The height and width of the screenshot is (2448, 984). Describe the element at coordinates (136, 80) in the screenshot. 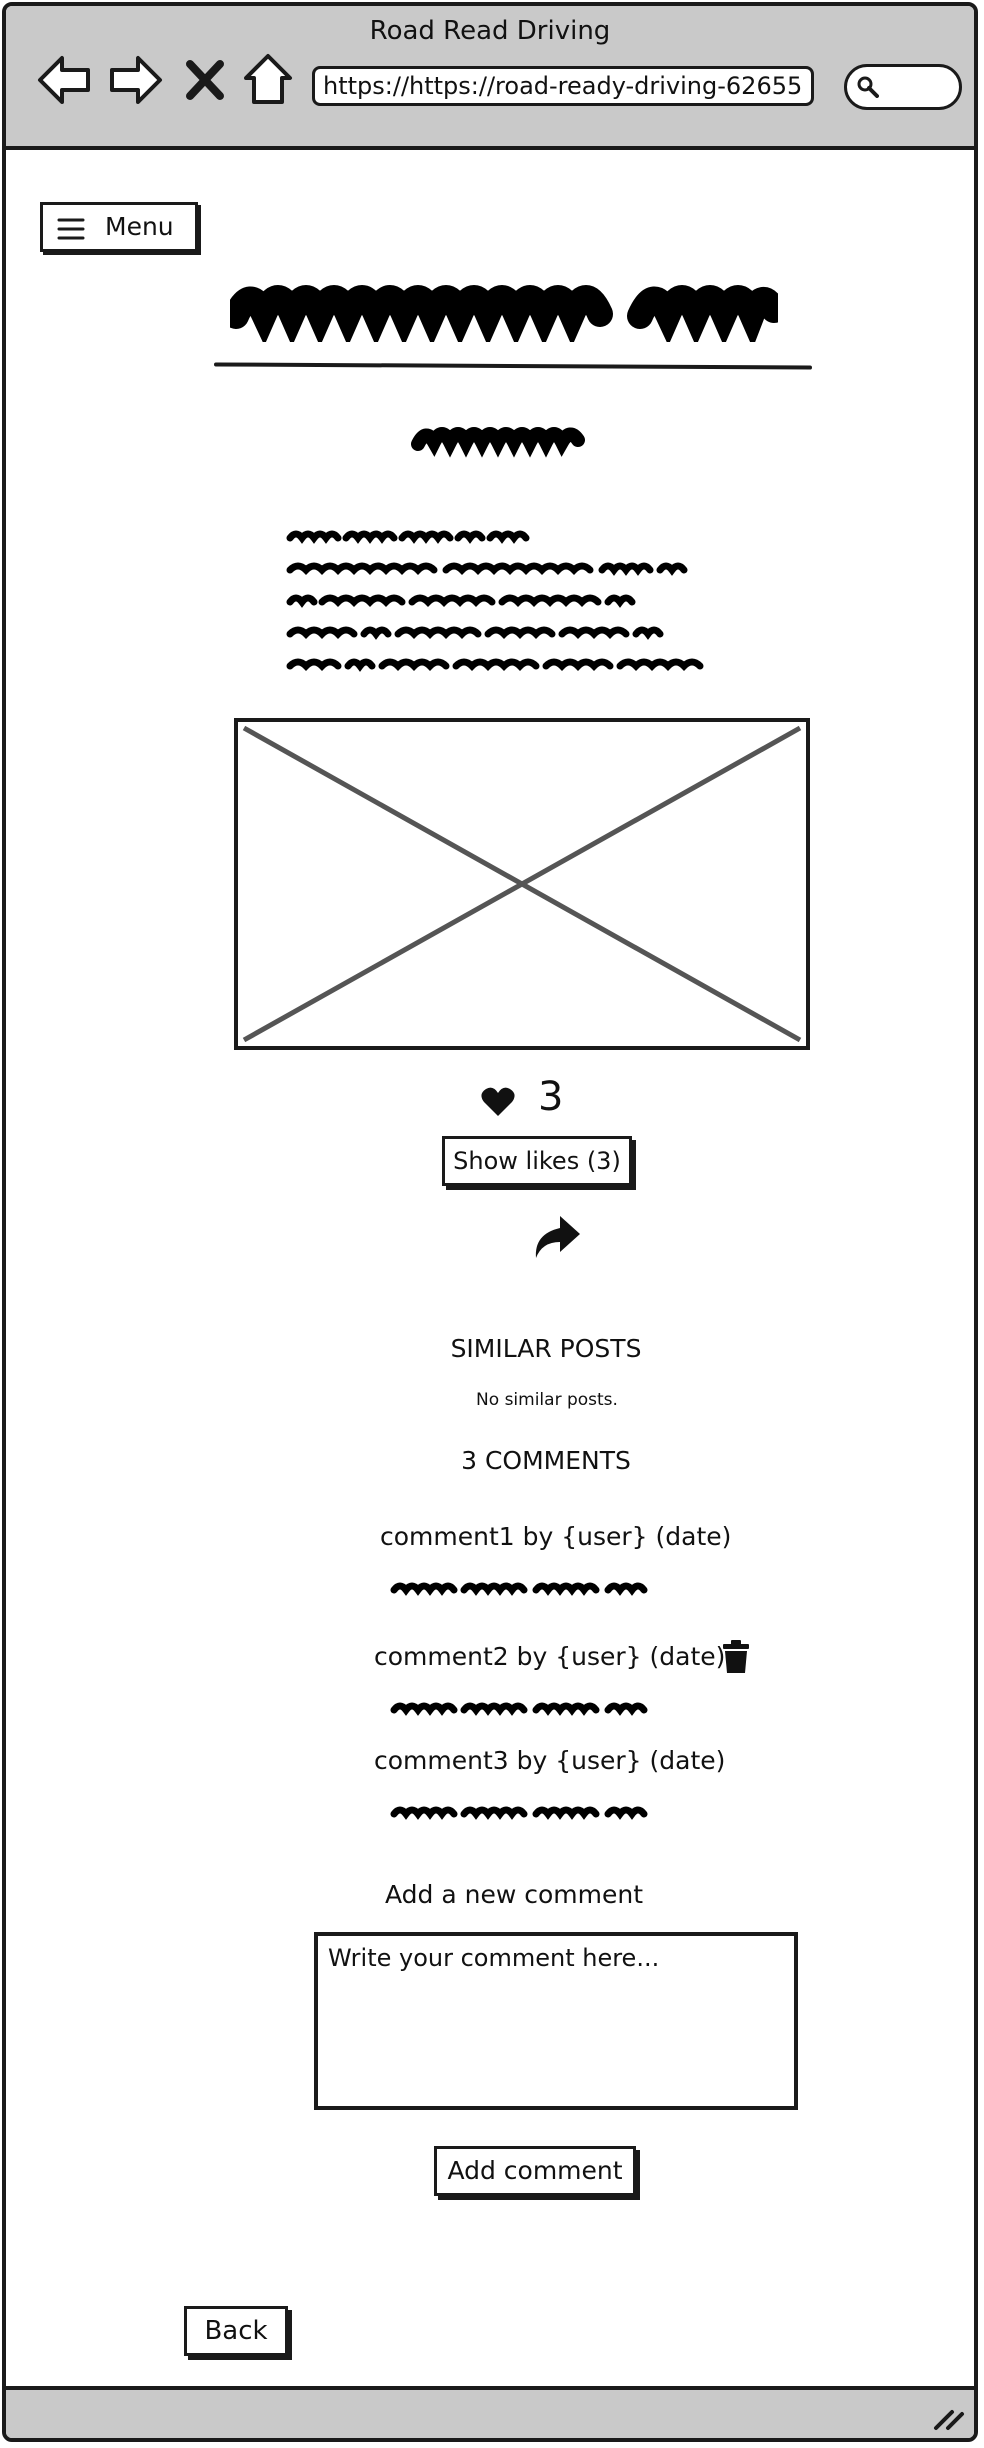

I see `forward-arrow-icon` at that location.